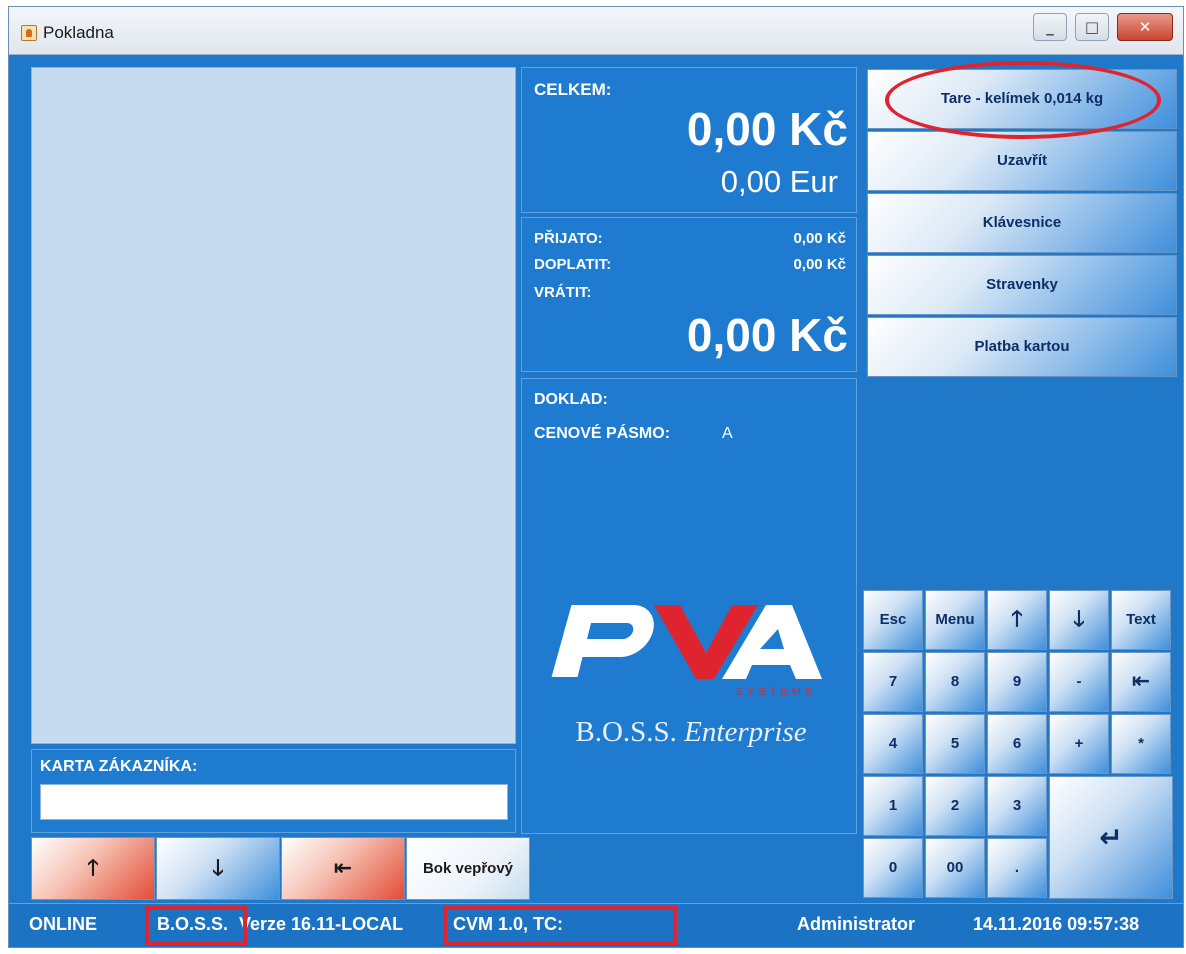 The height and width of the screenshot is (954, 1186). Describe the element at coordinates (819, 238) in the screenshot. I see `prijato-value: 0,00 Kč` at that location.